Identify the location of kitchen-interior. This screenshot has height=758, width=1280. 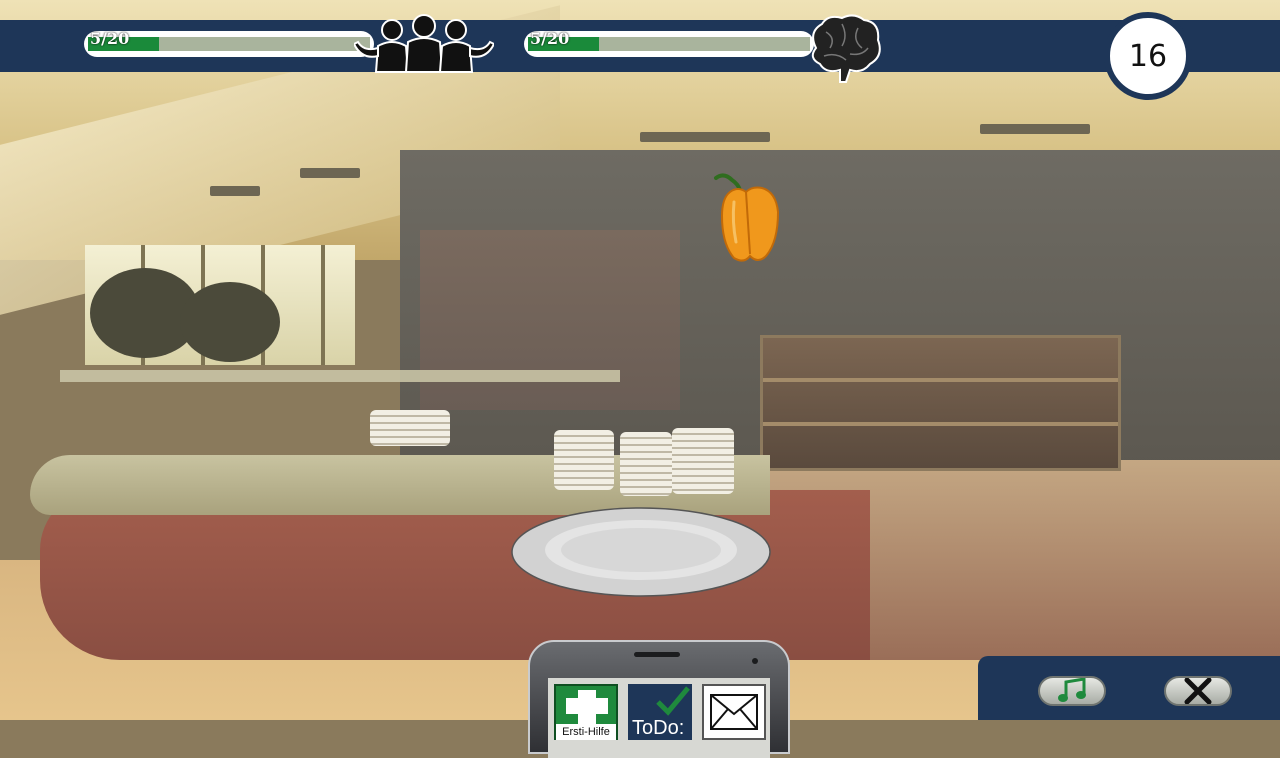
(550, 320).